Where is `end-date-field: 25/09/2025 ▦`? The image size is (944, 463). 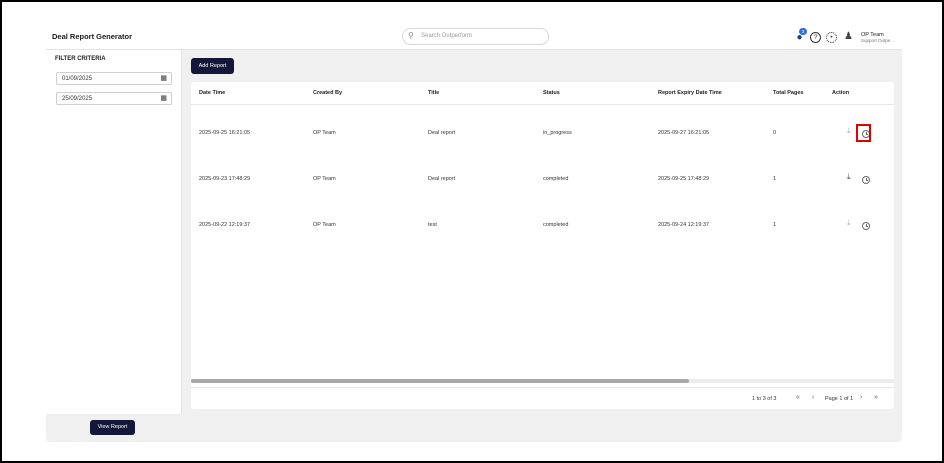
end-date-field: 25/09/2025 ▦ is located at coordinates (114, 98).